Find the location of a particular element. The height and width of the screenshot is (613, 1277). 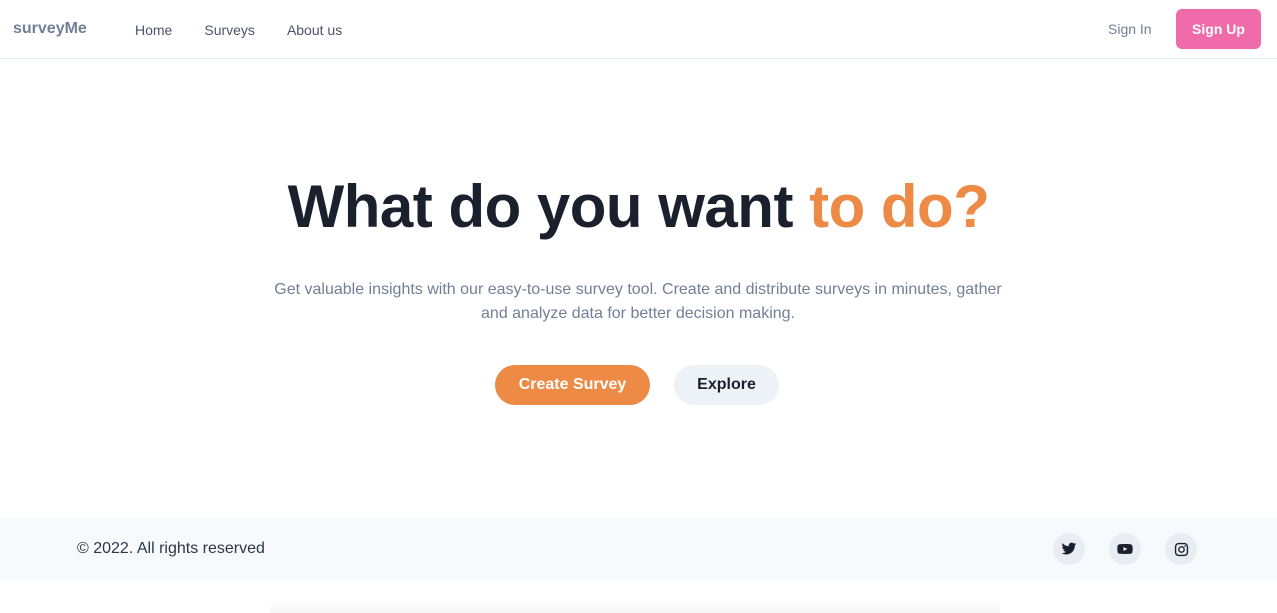

instagram-button is located at coordinates (1181, 549).